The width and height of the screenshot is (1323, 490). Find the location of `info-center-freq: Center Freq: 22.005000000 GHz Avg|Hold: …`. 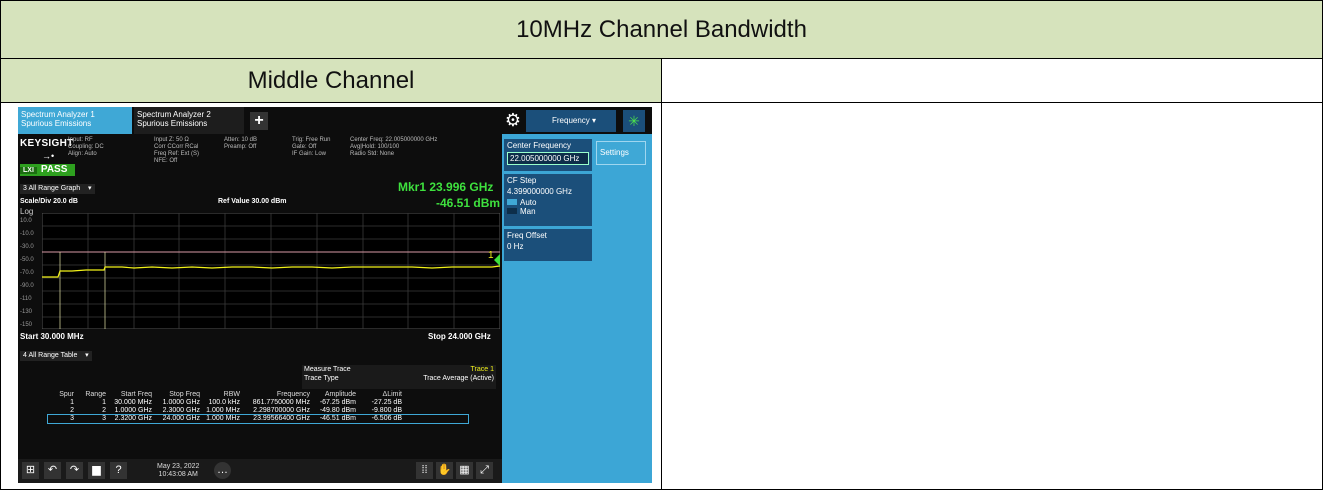

info-center-freq: Center Freq: 22.005000000 GHz Avg|Hold: … is located at coordinates (394, 147).